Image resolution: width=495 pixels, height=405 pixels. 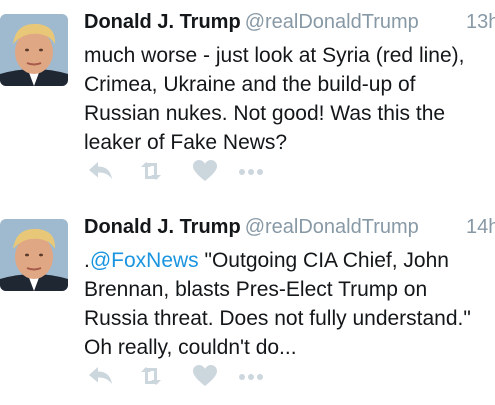 What do you see at coordinates (265, 113) in the screenshot?
I see `tweet-text-line: Russian nukes. Not good! Was this the` at bounding box center [265, 113].